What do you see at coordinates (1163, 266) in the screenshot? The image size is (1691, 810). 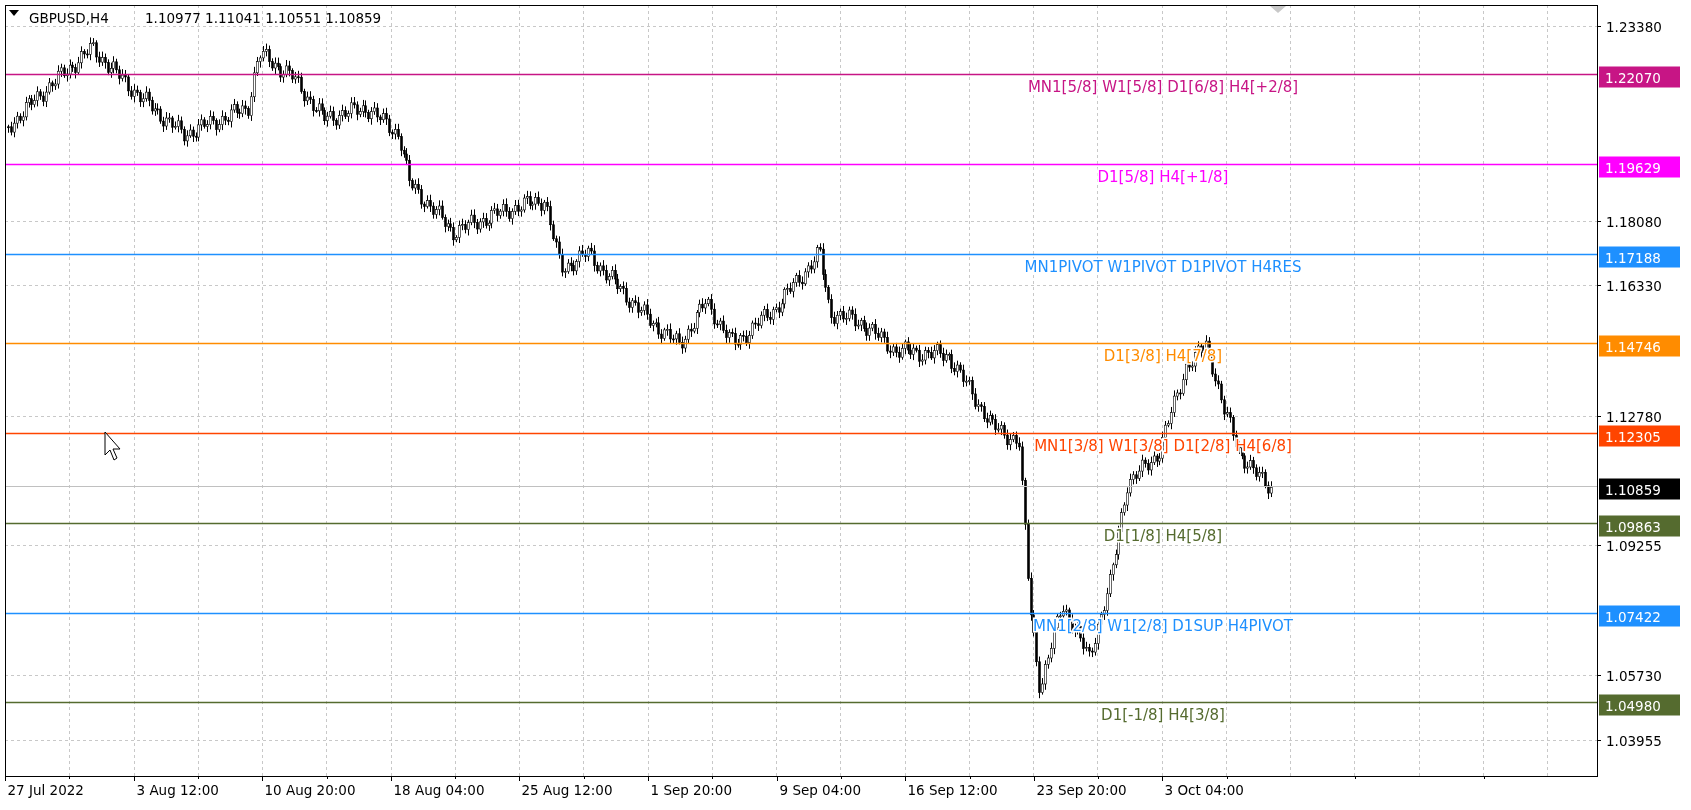 I see `level-label: MN1PIVOT W1PIVOT D1PIVOT H4RES` at bounding box center [1163, 266].